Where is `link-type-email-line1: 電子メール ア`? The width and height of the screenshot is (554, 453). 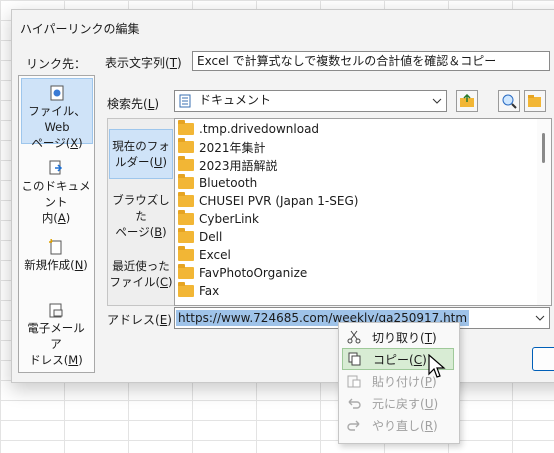 link-type-email-line1: 電子メール ア is located at coordinates (56, 336).